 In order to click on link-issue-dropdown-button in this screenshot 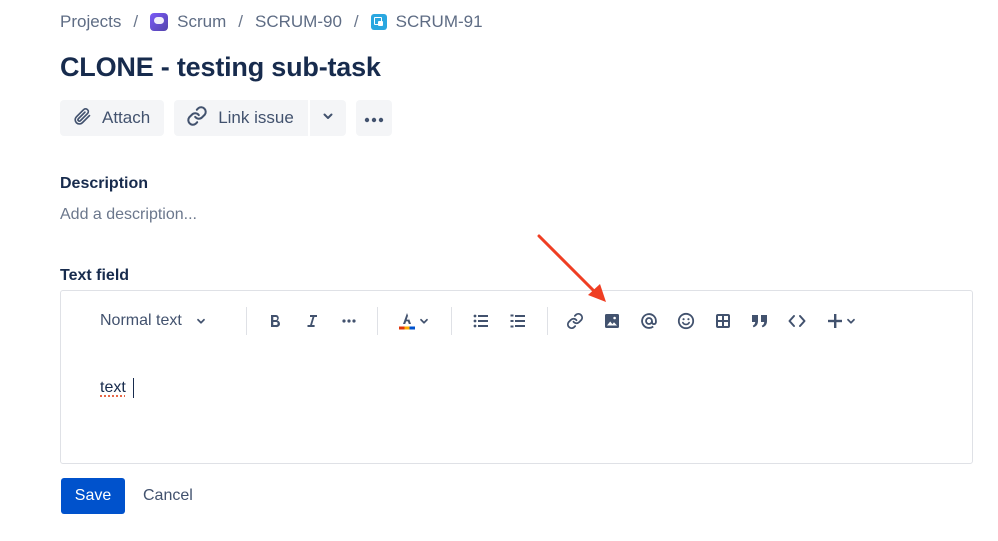, I will do `click(327, 118)`.